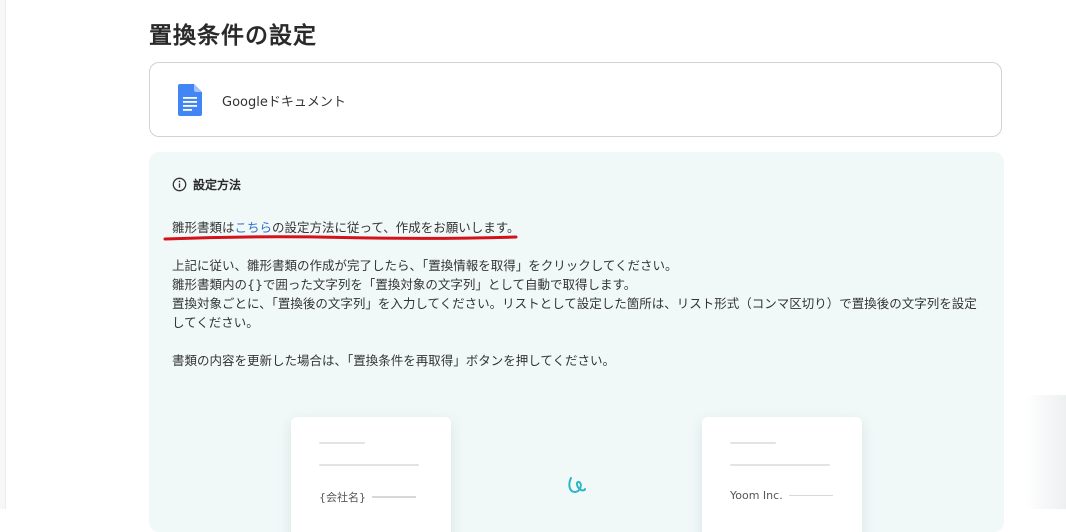 Image resolution: width=1066 pixels, height=532 pixels. I want to click on doc-field: Yoom Inc., so click(781, 495).